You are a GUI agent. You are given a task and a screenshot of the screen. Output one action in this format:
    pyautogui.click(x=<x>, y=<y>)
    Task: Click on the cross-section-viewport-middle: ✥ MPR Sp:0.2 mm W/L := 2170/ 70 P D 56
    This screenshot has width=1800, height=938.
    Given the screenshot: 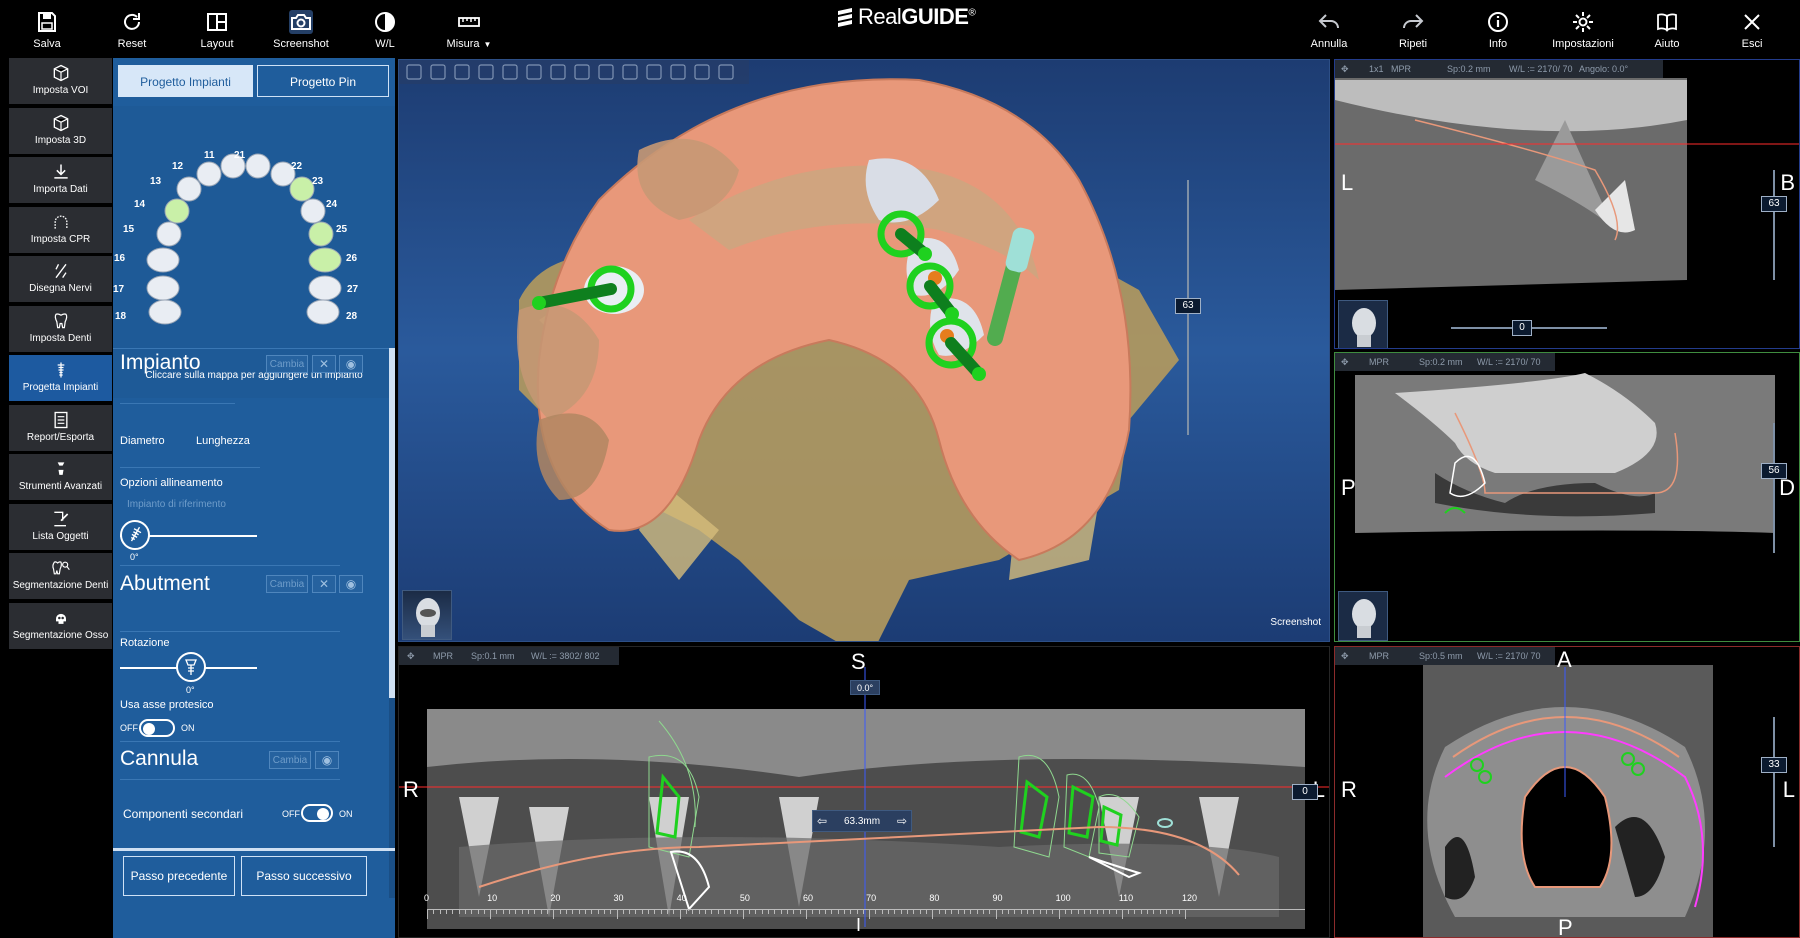 What is the action you would take?
    pyautogui.click(x=1567, y=497)
    